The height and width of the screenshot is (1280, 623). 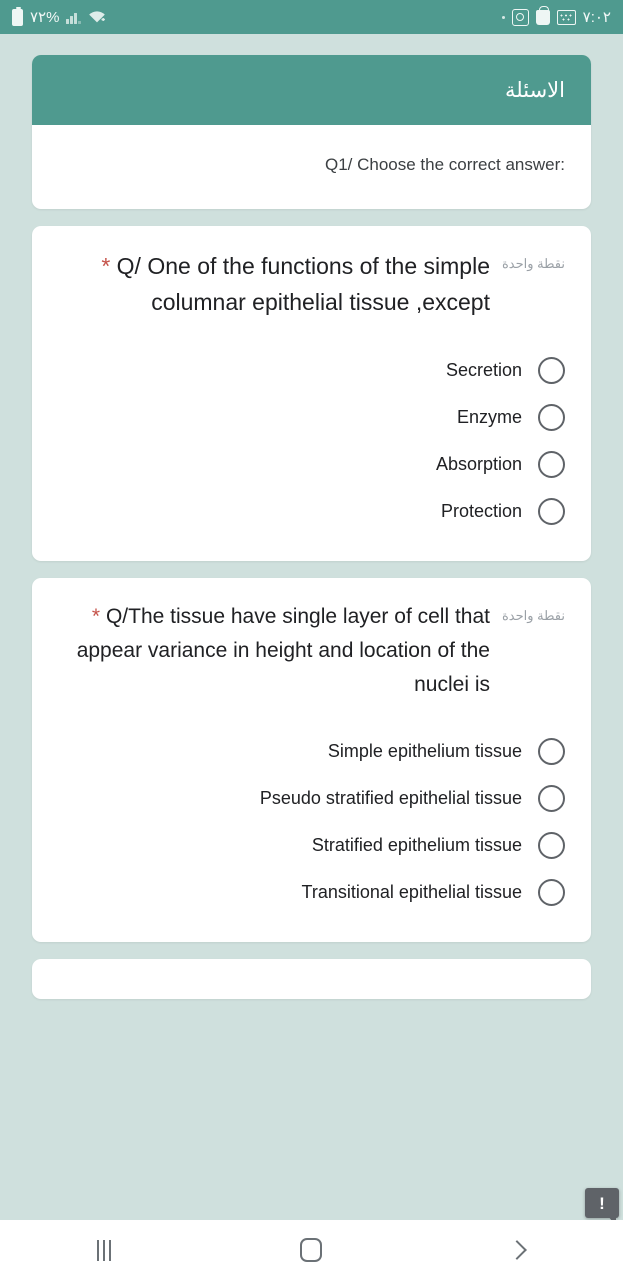 I want to click on form-description: Q1/ Choose the correct answer:, so click(x=444, y=164).